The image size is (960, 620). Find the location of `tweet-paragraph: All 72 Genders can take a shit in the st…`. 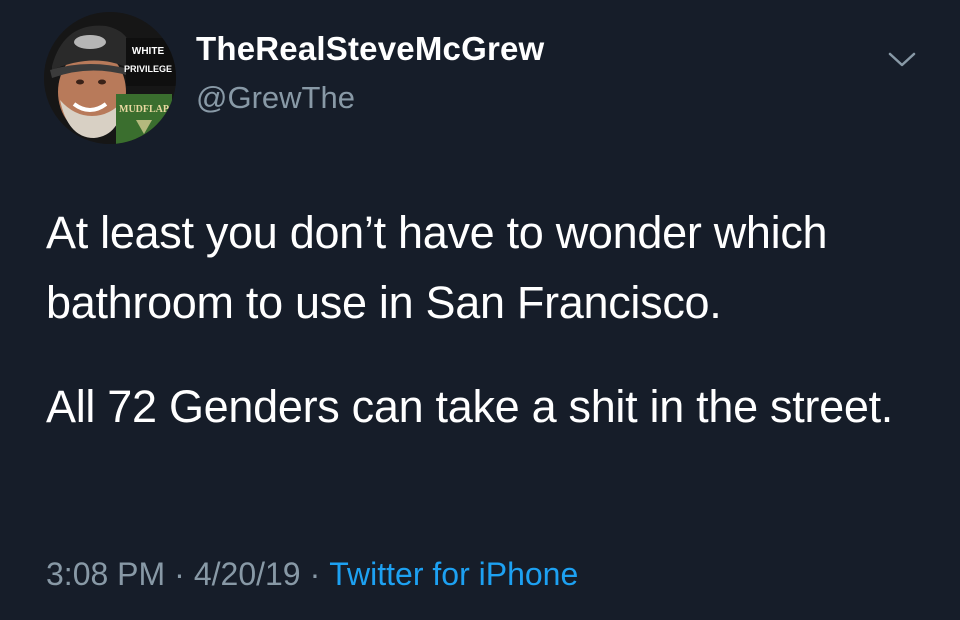

tweet-paragraph: All 72 Genders can take a shit in the st… is located at coordinates (469, 406).